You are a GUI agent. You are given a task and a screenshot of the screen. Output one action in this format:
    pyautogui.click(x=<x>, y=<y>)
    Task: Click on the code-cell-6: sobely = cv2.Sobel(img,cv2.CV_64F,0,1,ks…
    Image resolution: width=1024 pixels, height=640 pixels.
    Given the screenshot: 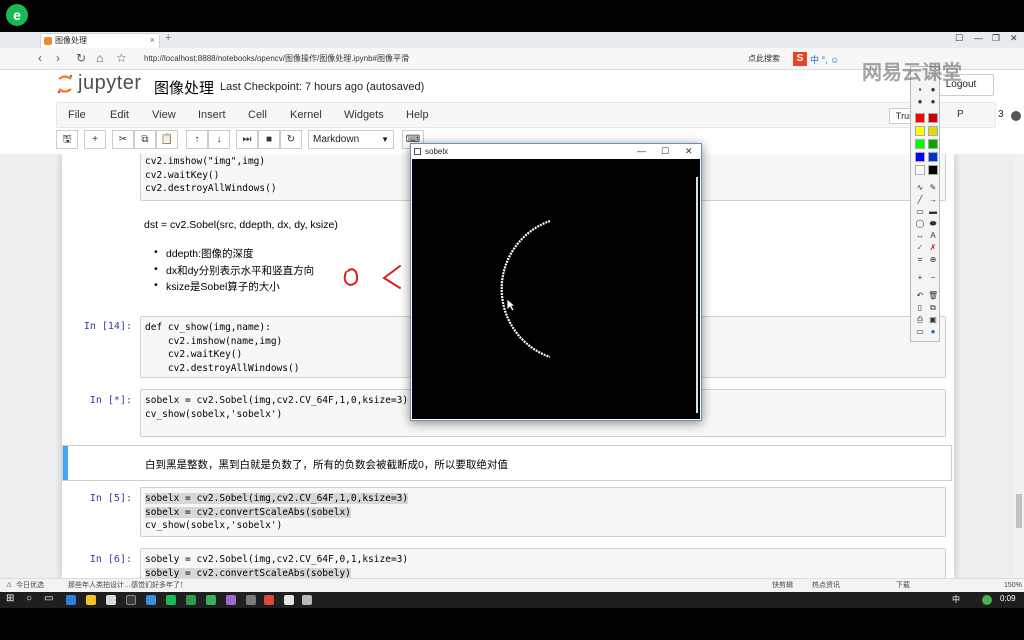 What is the action you would take?
    pyautogui.click(x=543, y=563)
    